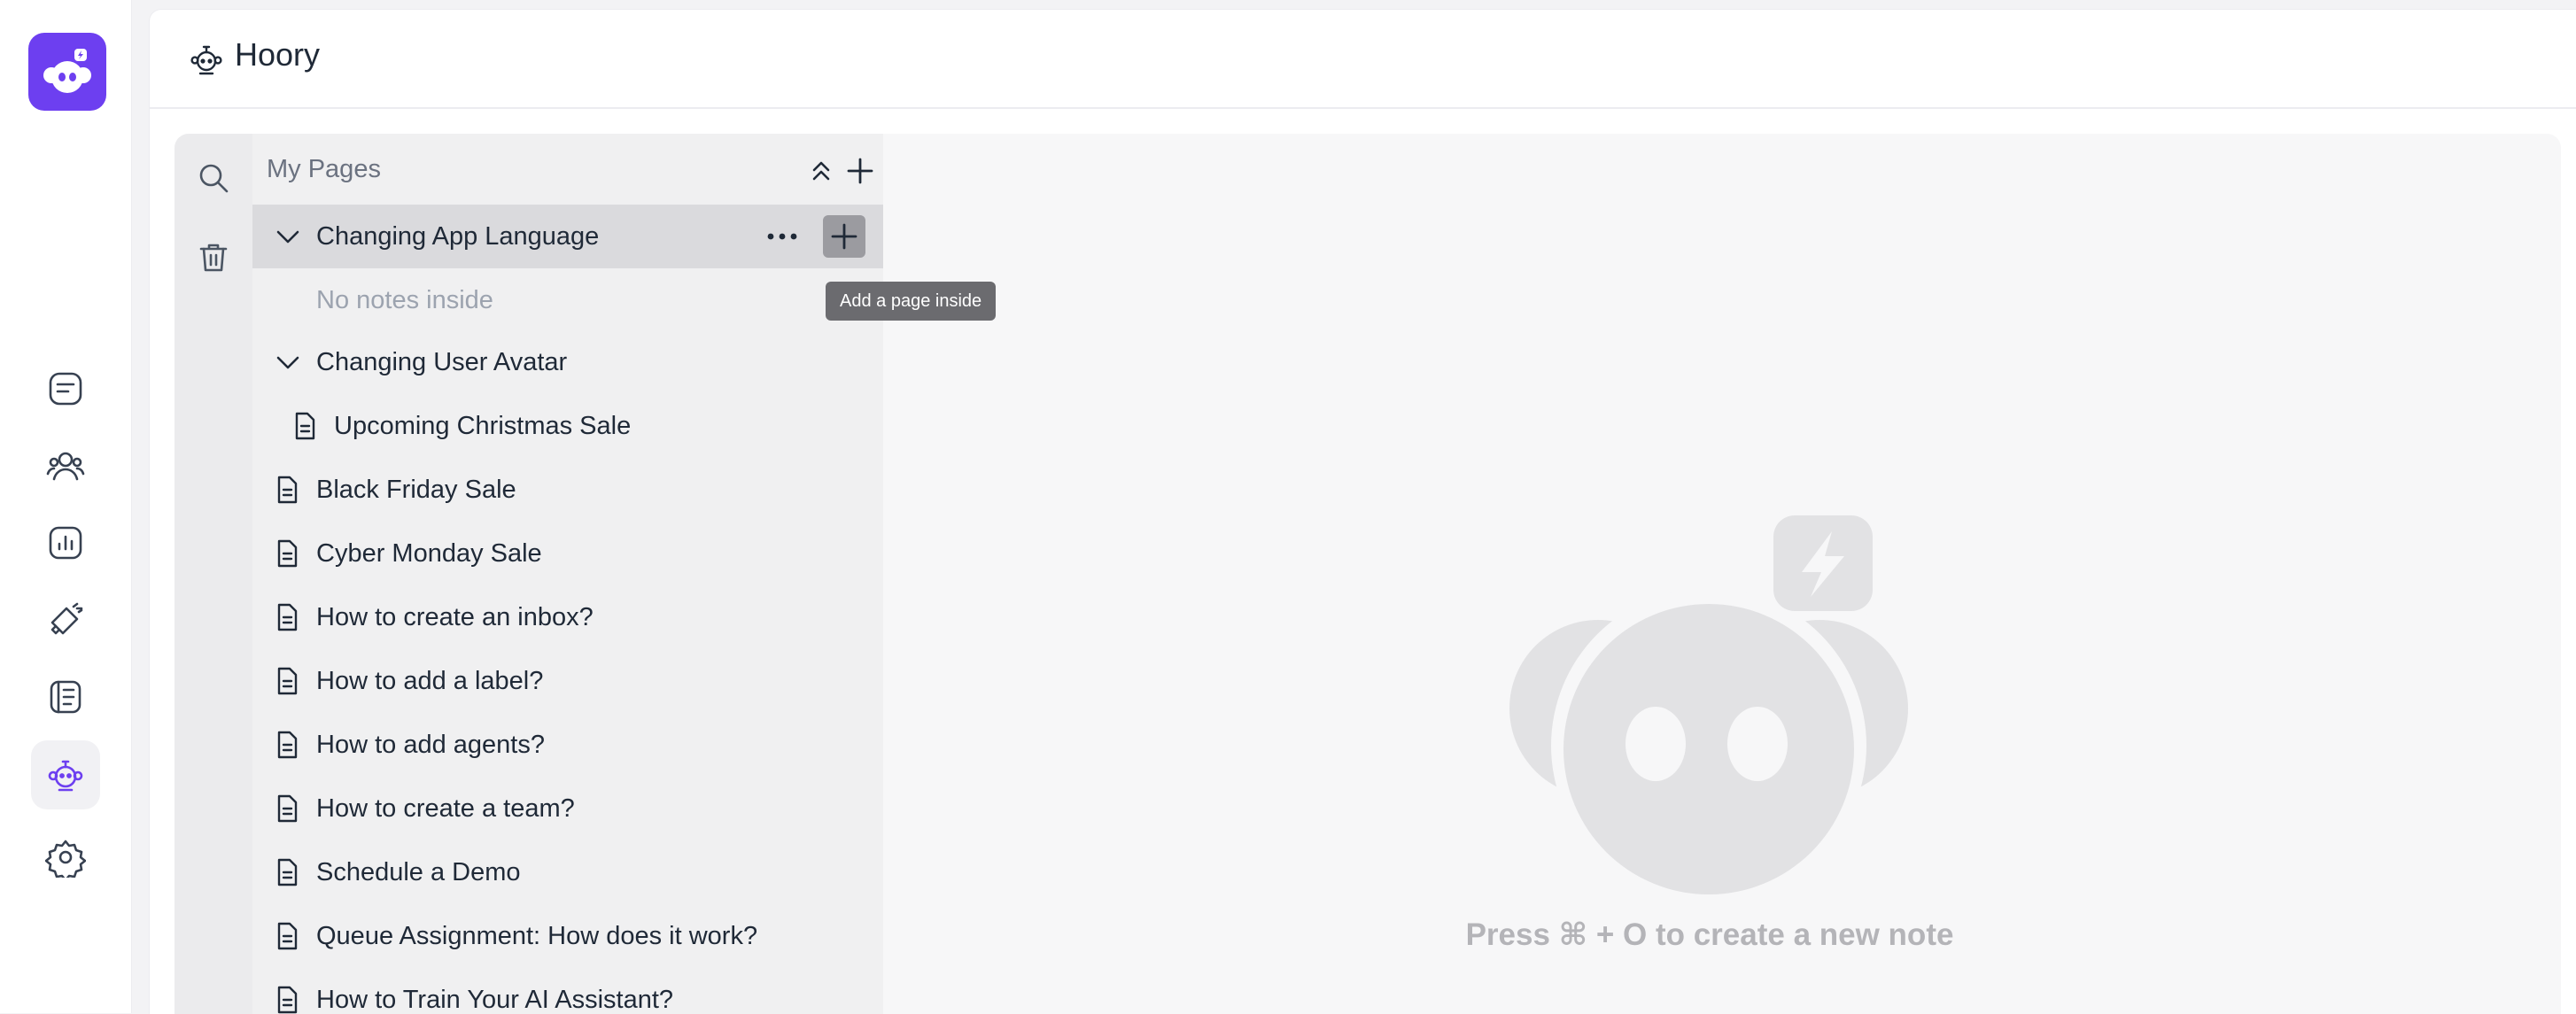 Image resolution: width=2576 pixels, height=1014 pixels. Describe the element at coordinates (429, 554) in the screenshot. I see `tree-item-label: Cyber Monday Sale` at that location.